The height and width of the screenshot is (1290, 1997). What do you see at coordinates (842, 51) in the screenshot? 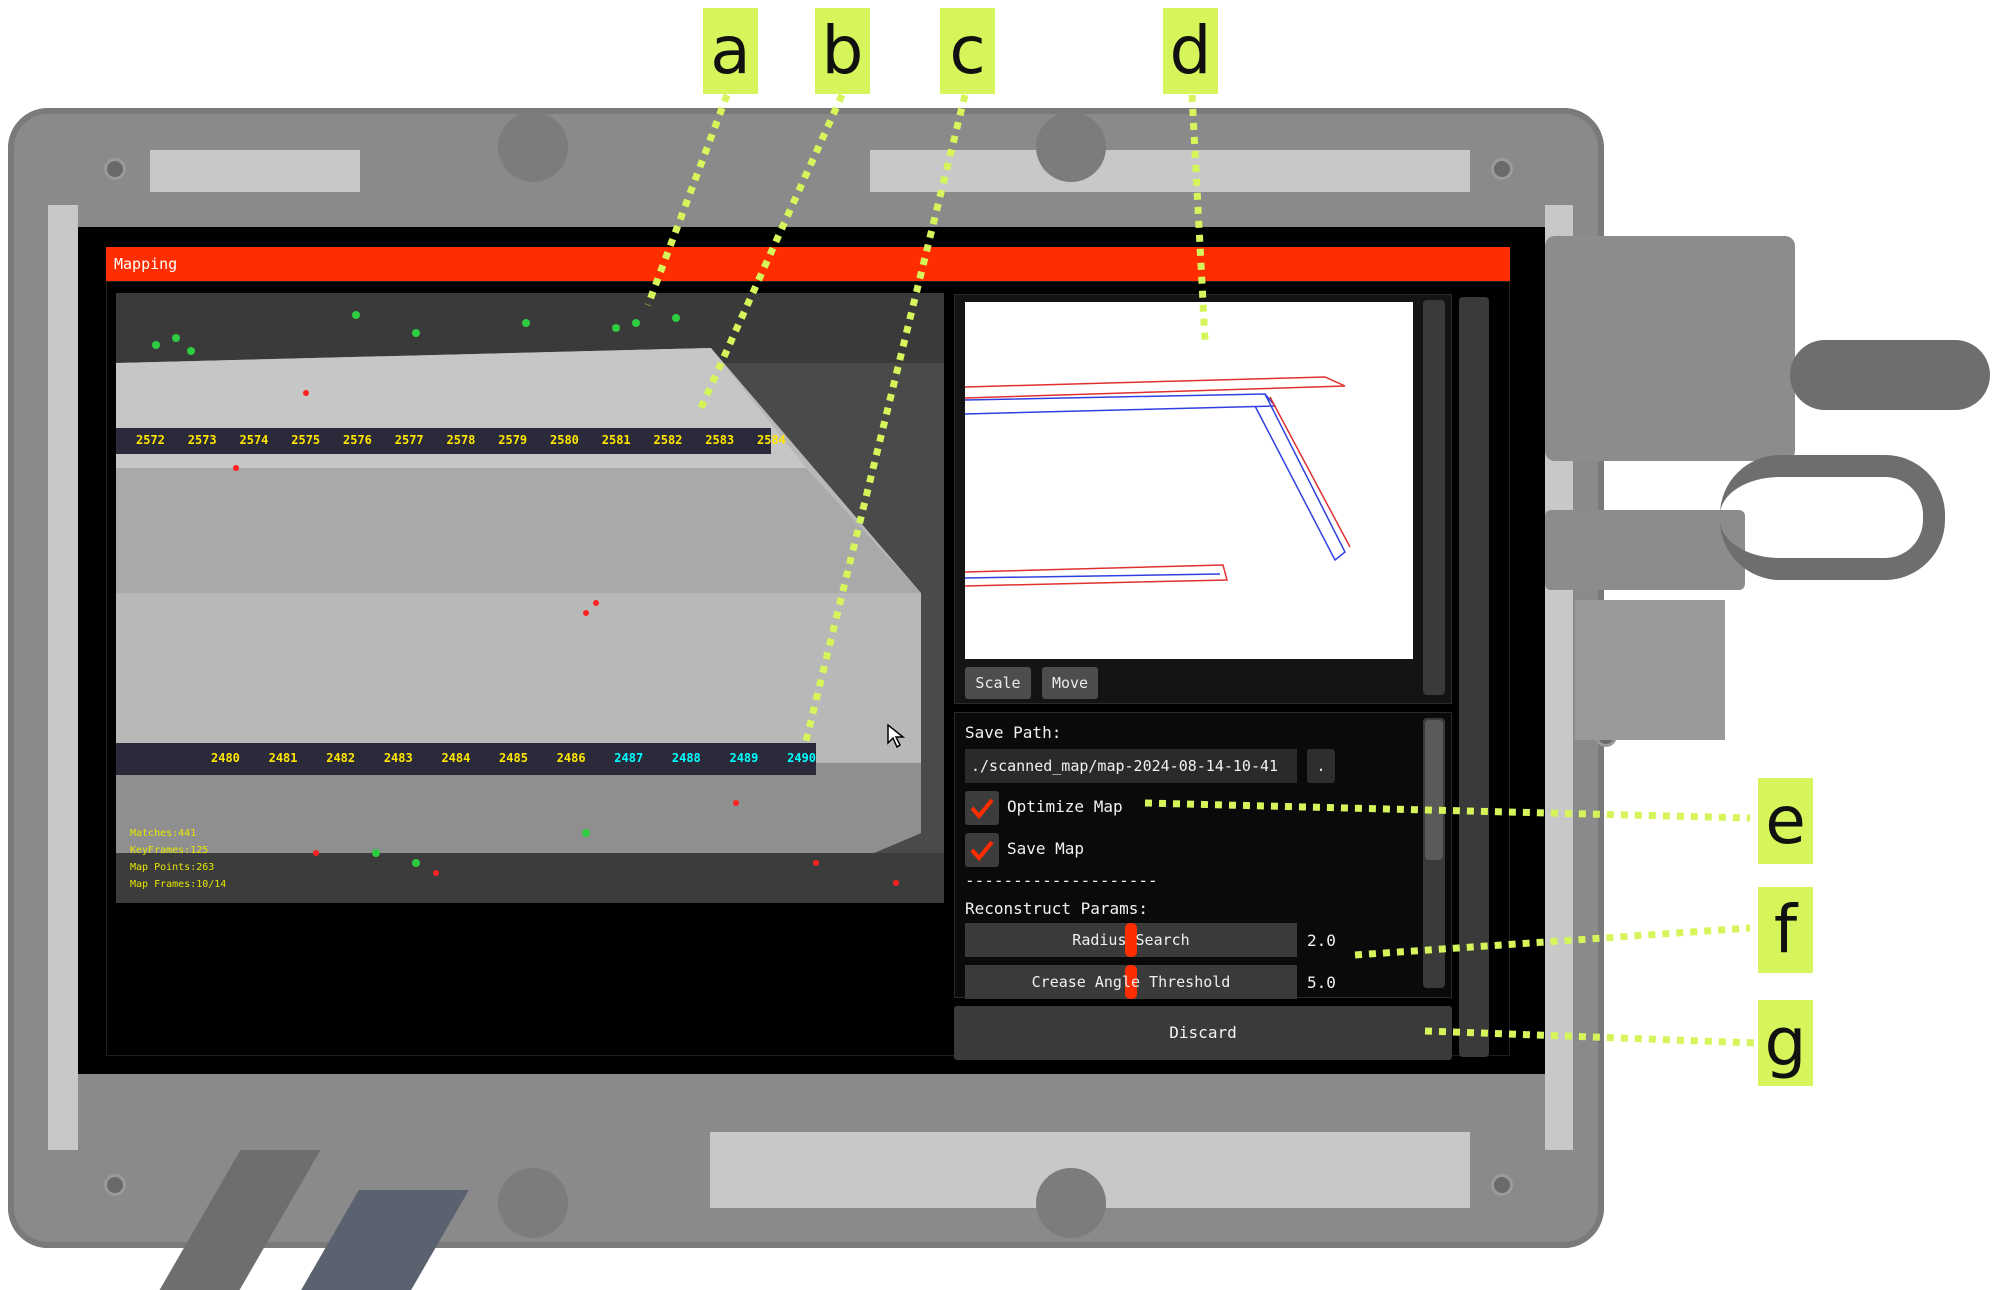
I see `callout-label: b` at bounding box center [842, 51].